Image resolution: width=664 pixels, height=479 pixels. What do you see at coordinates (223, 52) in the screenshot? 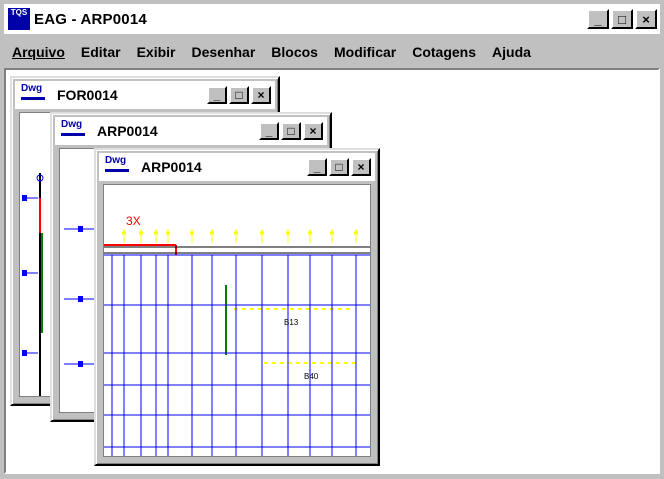
I see `menu-desenhar: Desenhar` at bounding box center [223, 52].